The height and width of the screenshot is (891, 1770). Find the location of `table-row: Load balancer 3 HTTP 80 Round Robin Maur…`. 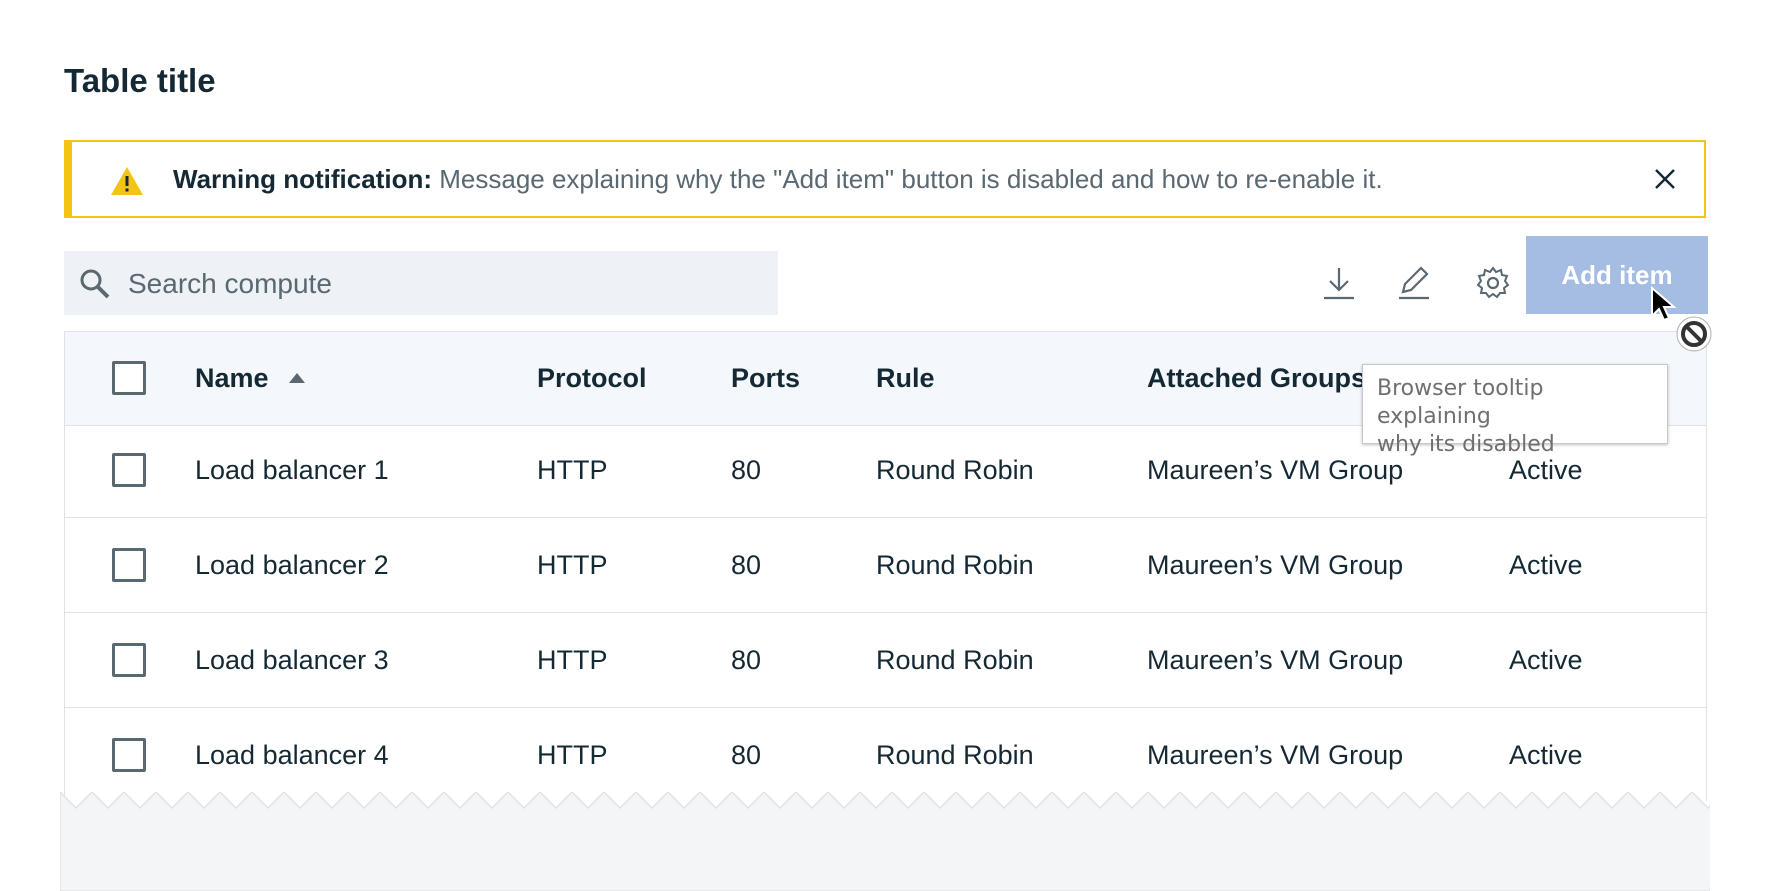

table-row: Load balancer 3 HTTP 80 Round Robin Maur… is located at coordinates (885, 661).